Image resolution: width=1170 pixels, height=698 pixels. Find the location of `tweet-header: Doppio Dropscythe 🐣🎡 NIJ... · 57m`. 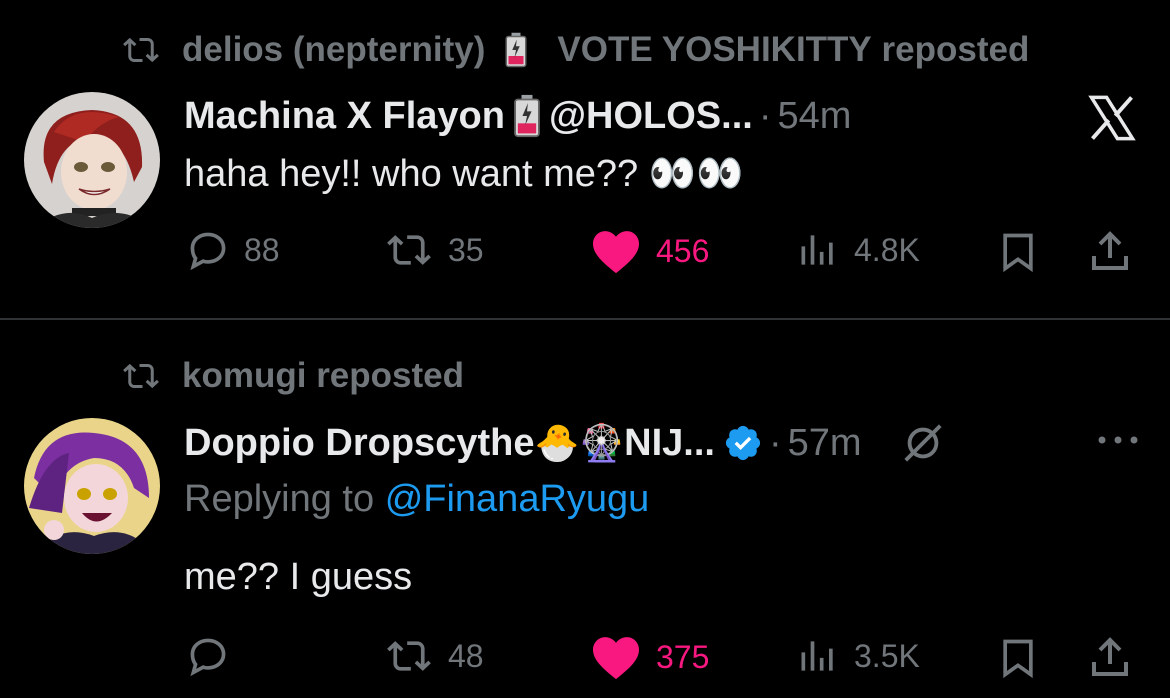

tweet-header: Doppio Dropscythe 🐣🎡 NIJ... · 57m is located at coordinates (565, 443).